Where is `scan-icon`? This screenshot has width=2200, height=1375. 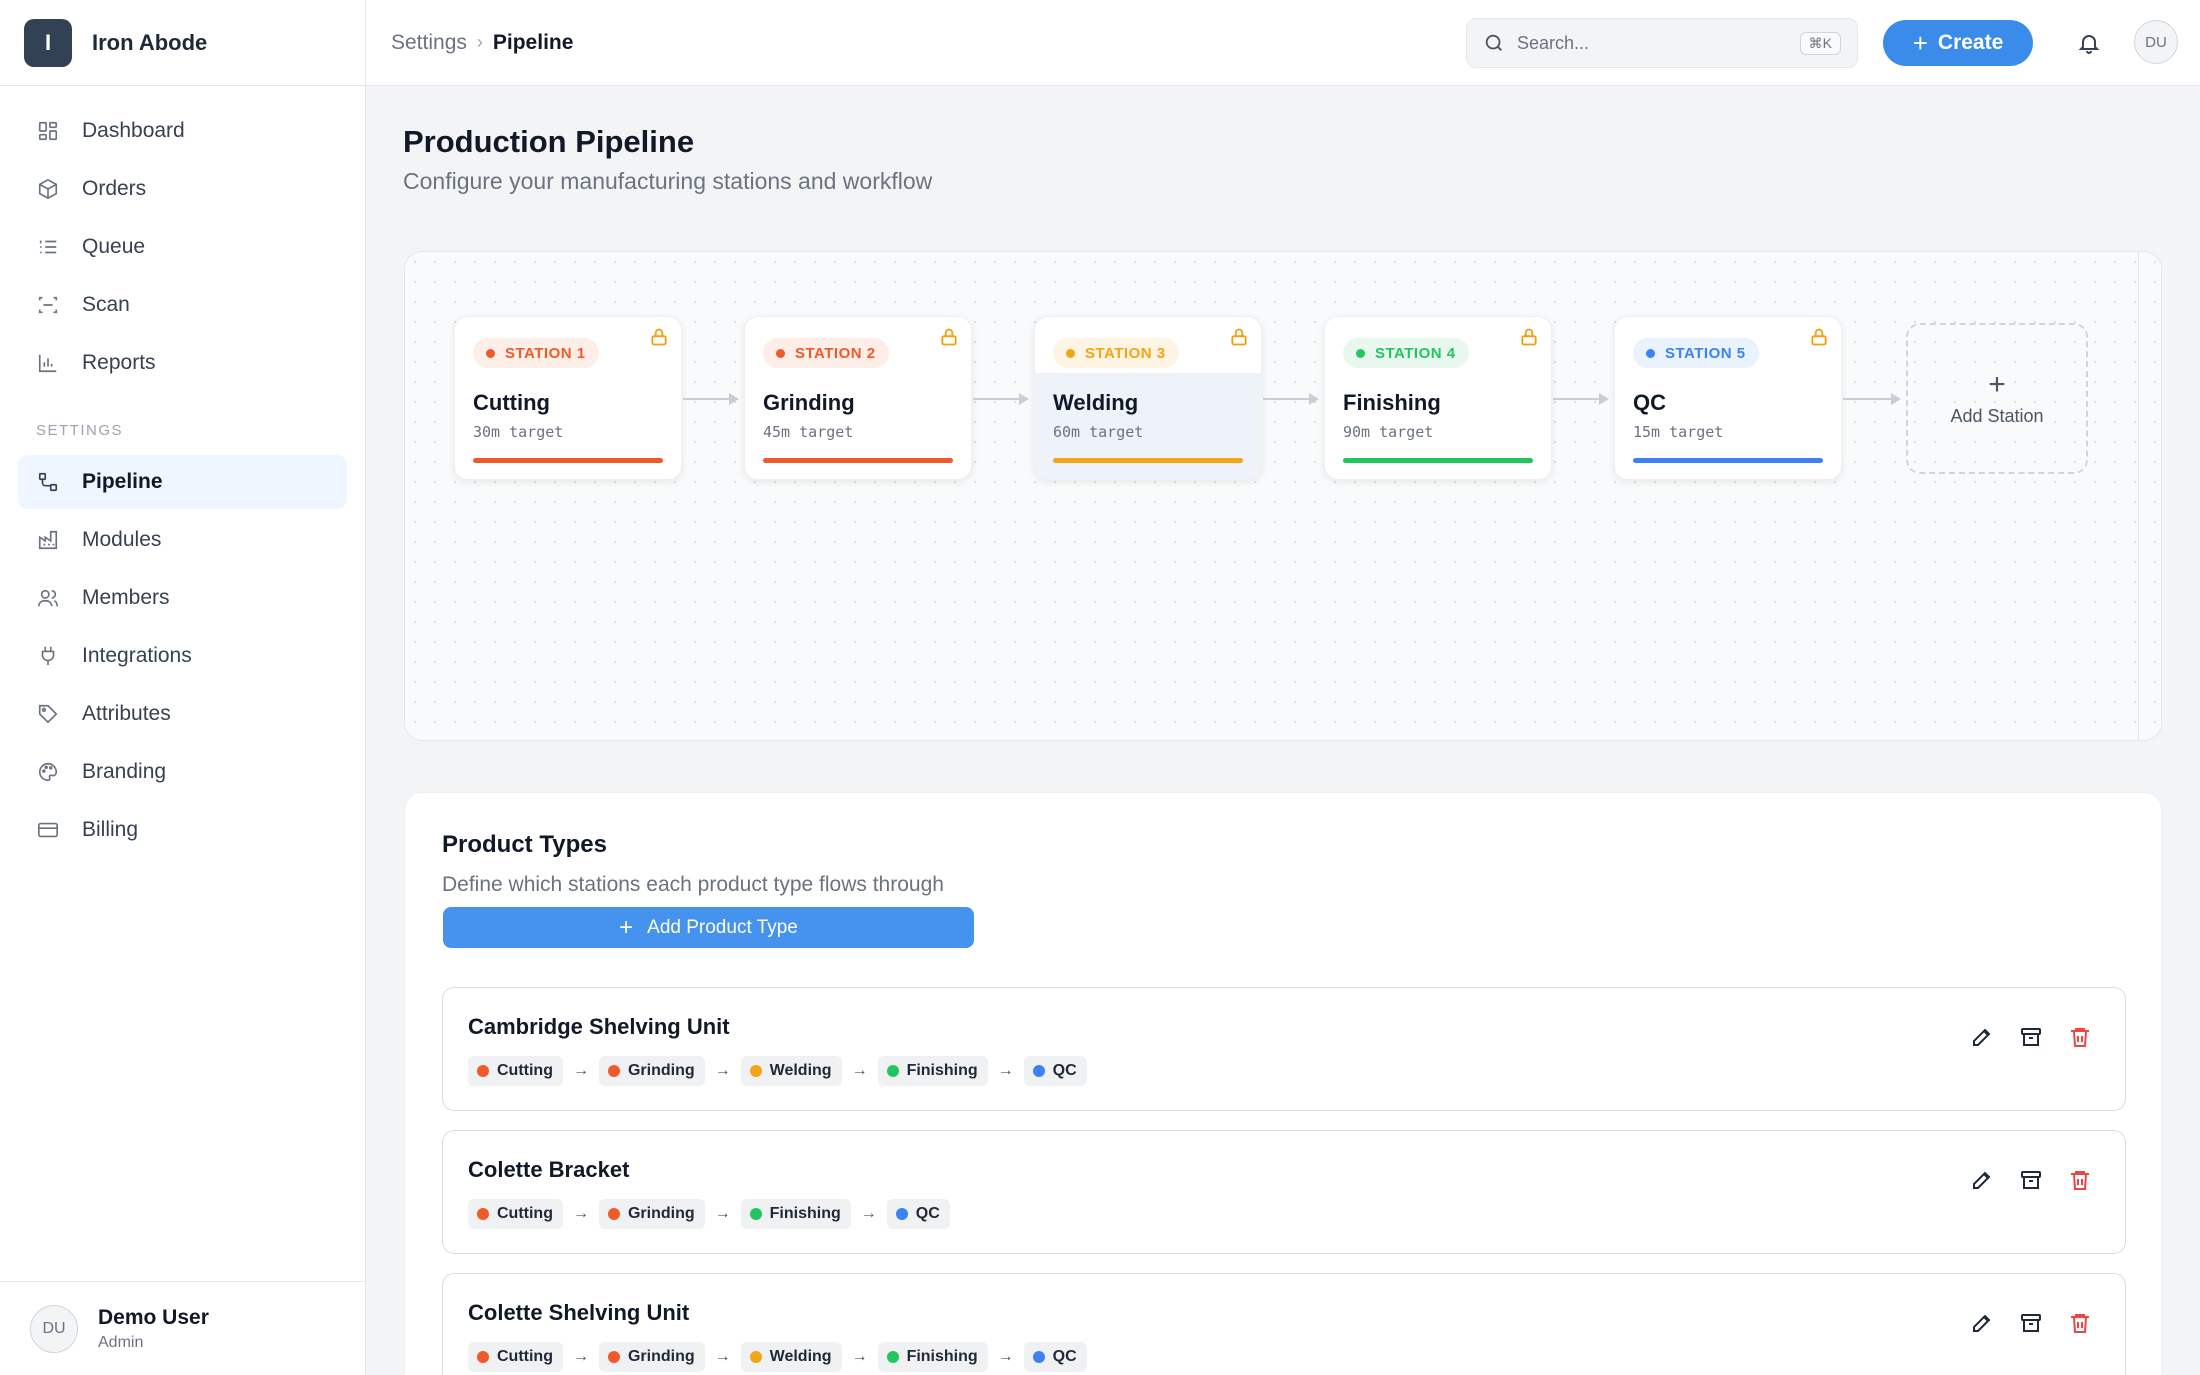 scan-icon is located at coordinates (48, 305).